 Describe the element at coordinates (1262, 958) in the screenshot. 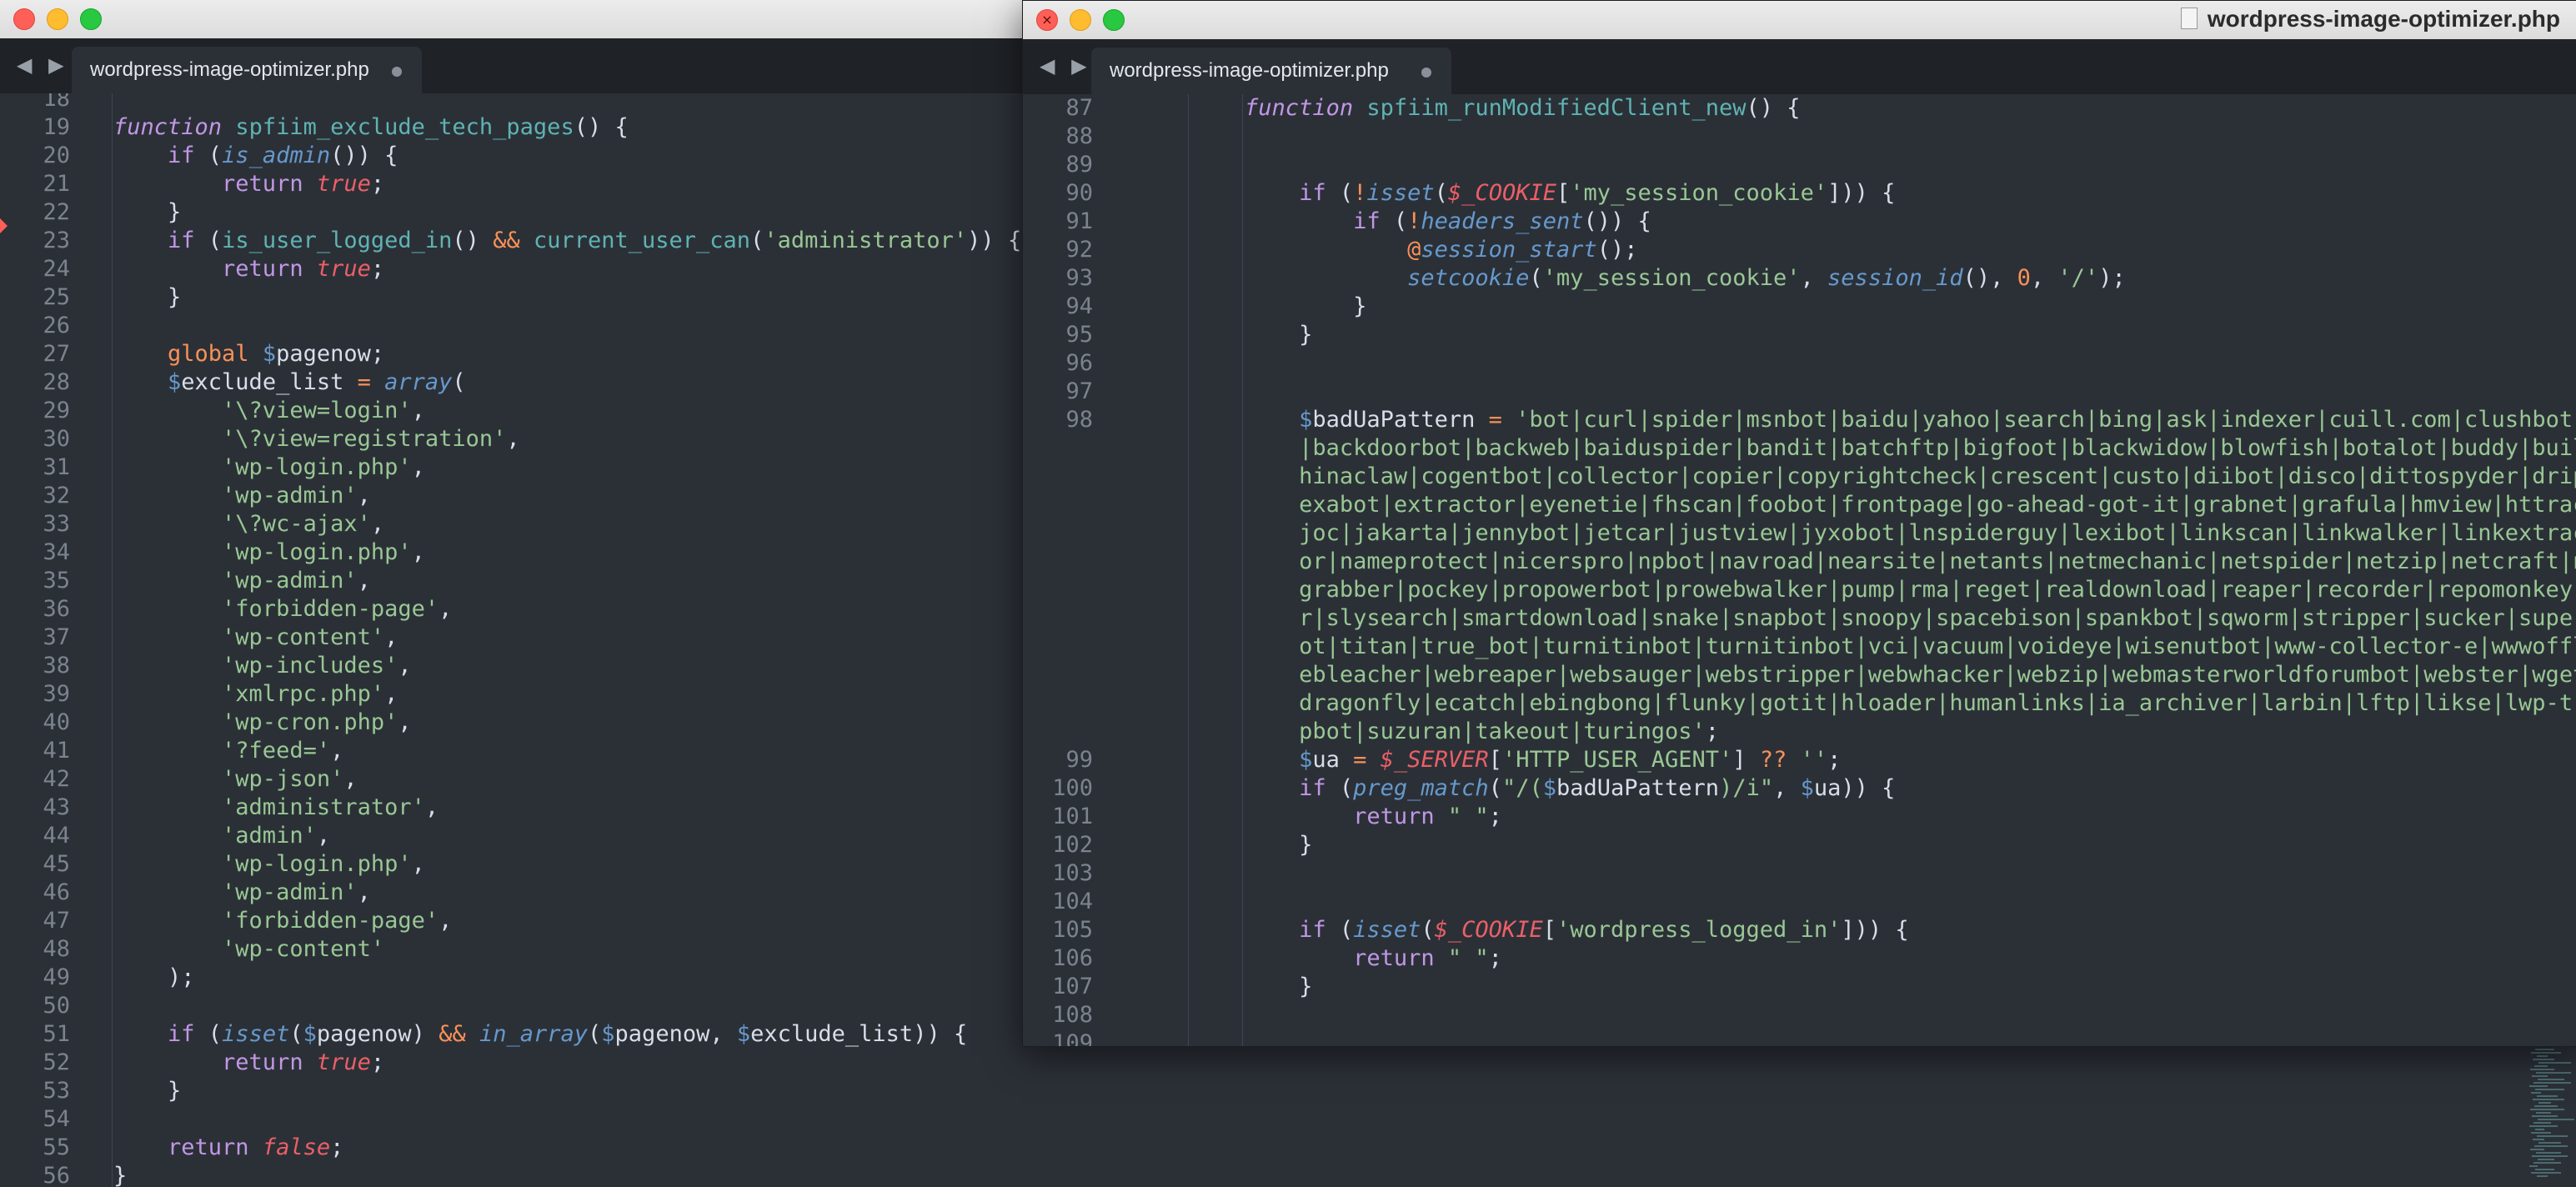

I see `code-line: 106 return " ";` at that location.